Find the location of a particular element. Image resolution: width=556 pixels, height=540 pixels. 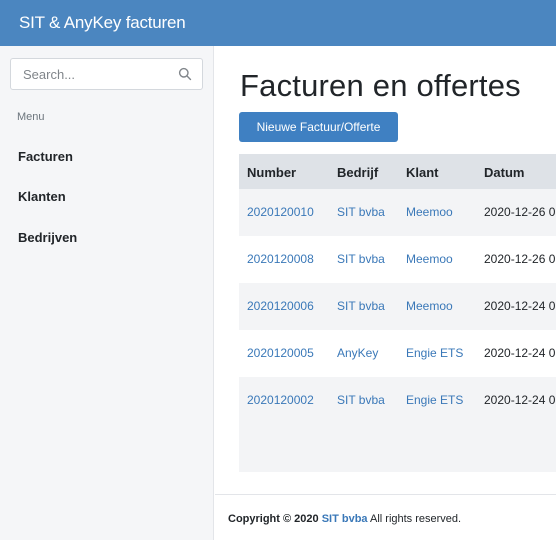

copyright-text: Copyright © 2020 is located at coordinates (273, 519).